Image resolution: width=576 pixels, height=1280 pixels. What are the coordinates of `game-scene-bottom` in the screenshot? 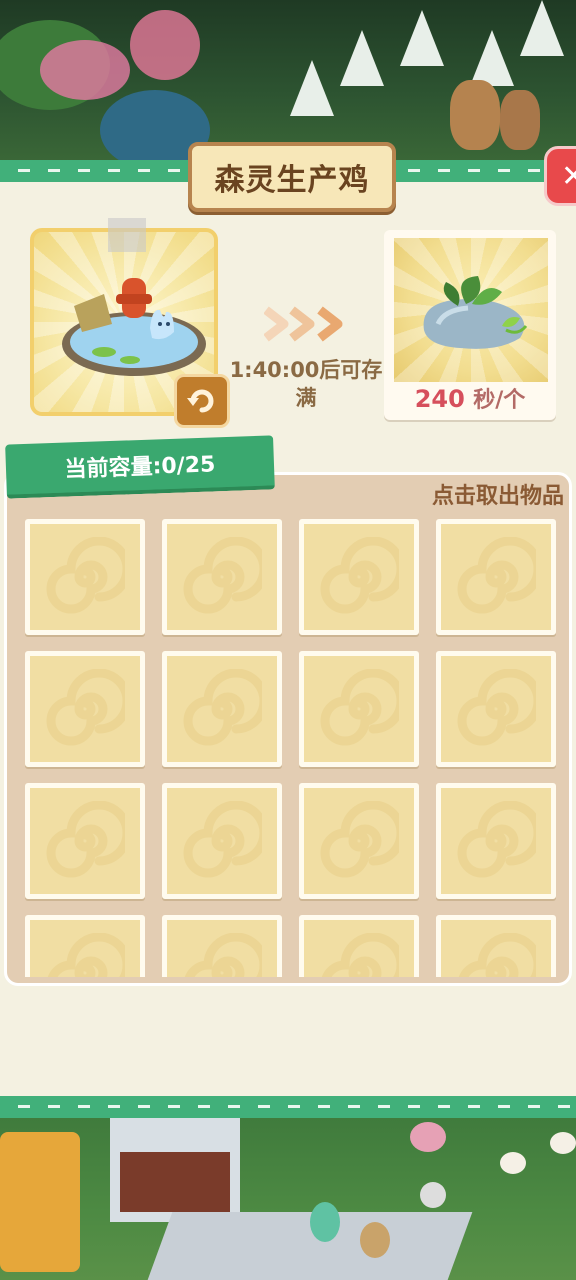 It's located at (288, 1196).